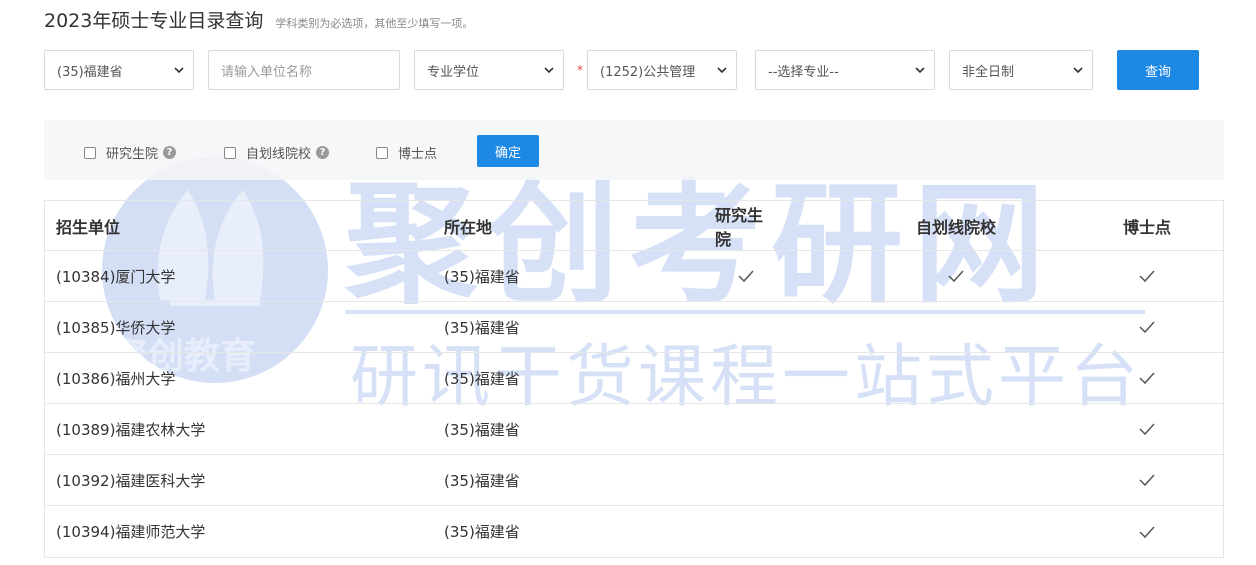  I want to click on table-row: (10394)福建师范大学 (35)福建省, so click(634, 531).